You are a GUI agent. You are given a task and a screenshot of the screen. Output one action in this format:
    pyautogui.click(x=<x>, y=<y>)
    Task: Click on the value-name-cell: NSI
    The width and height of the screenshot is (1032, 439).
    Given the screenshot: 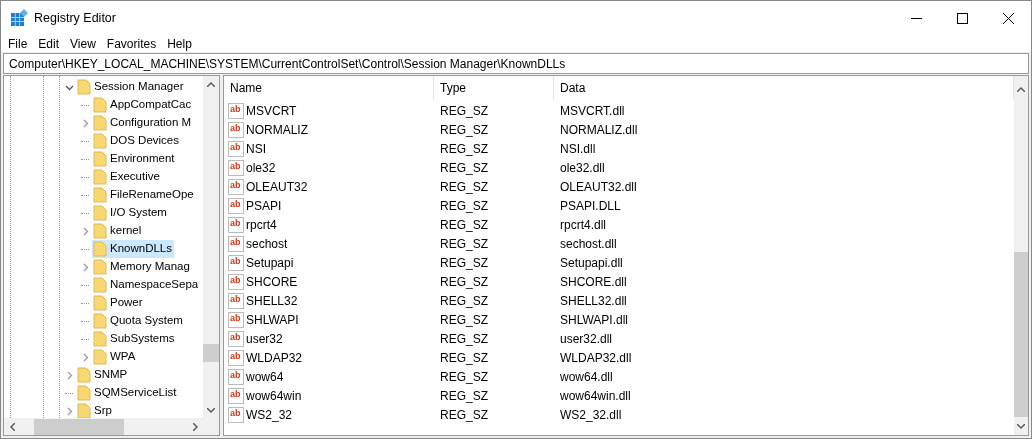 What is the action you would take?
    pyautogui.click(x=256, y=148)
    